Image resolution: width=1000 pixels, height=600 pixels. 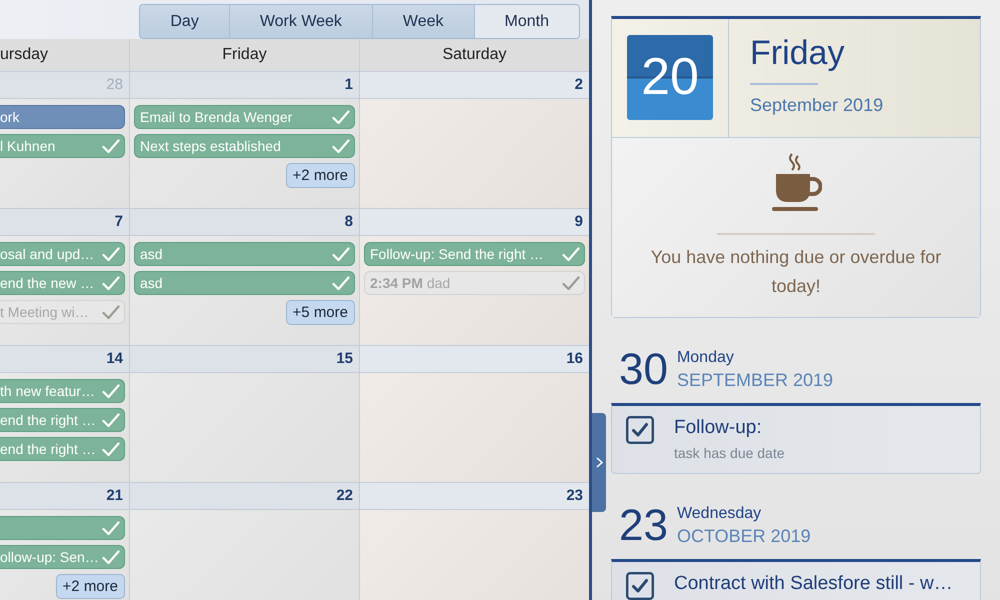 I want to click on view-tab: Month, so click(x=526, y=21).